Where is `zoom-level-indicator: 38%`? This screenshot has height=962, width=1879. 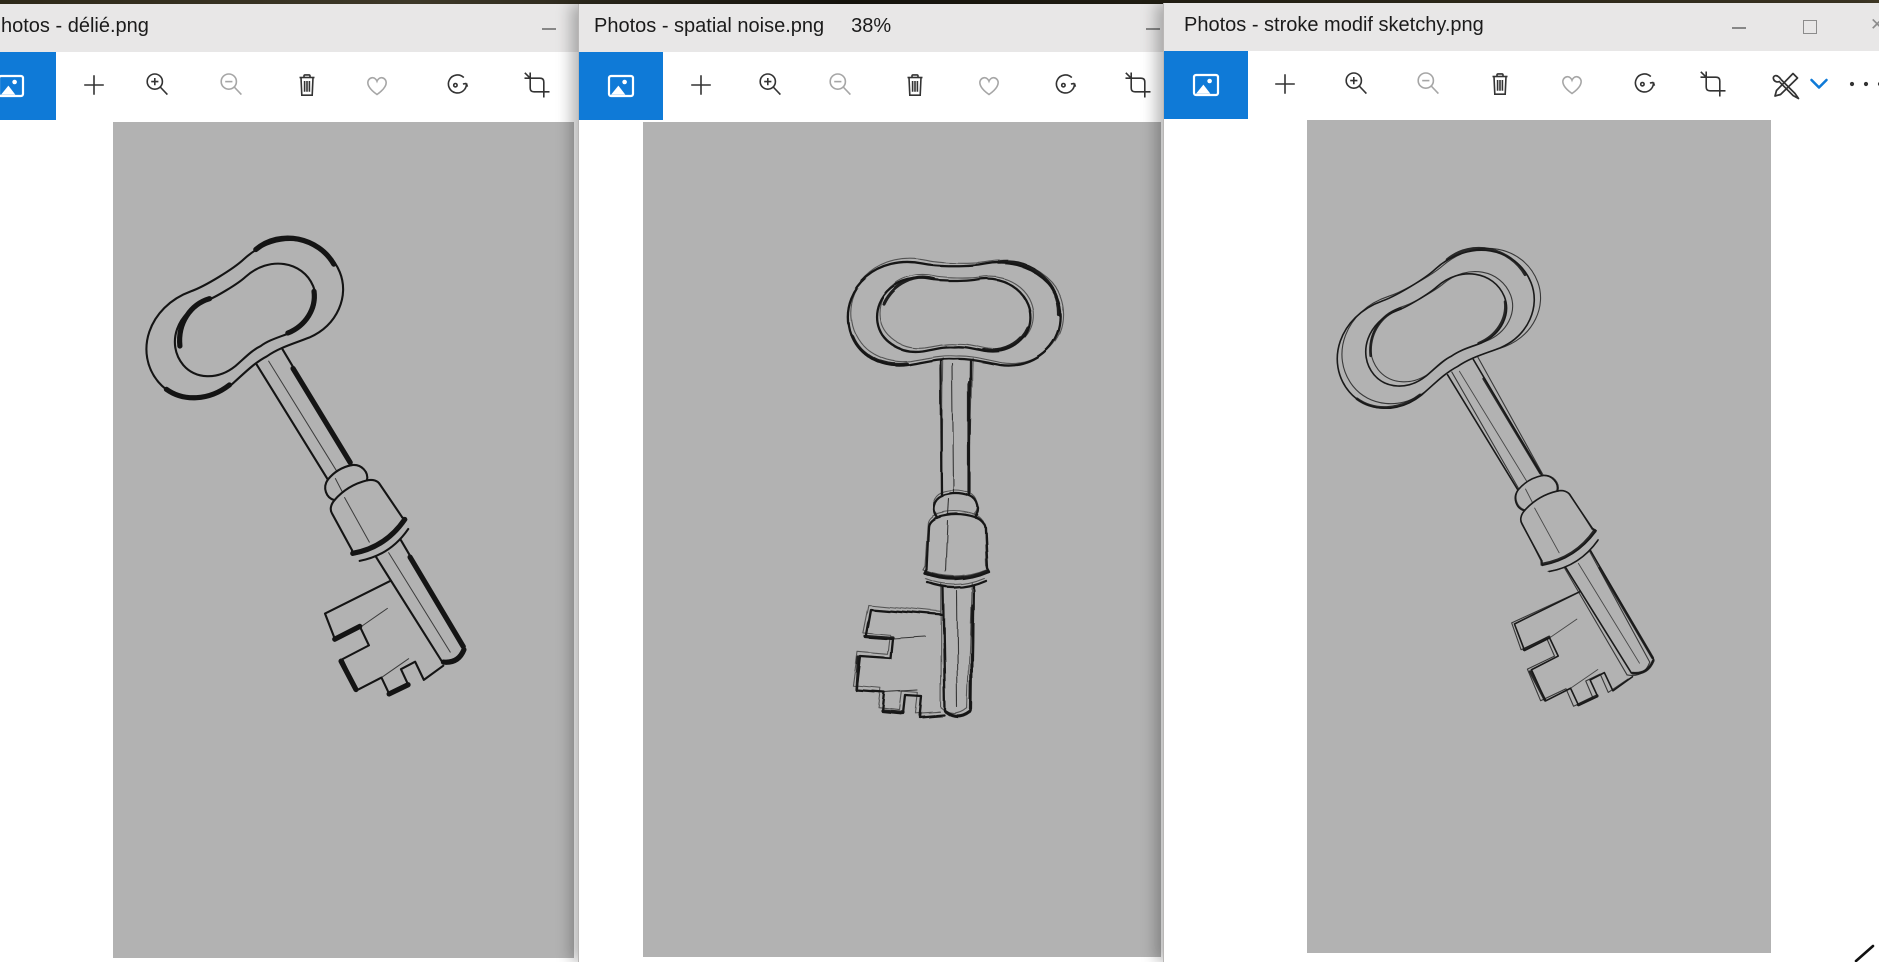
zoom-level-indicator: 38% is located at coordinates (871, 26).